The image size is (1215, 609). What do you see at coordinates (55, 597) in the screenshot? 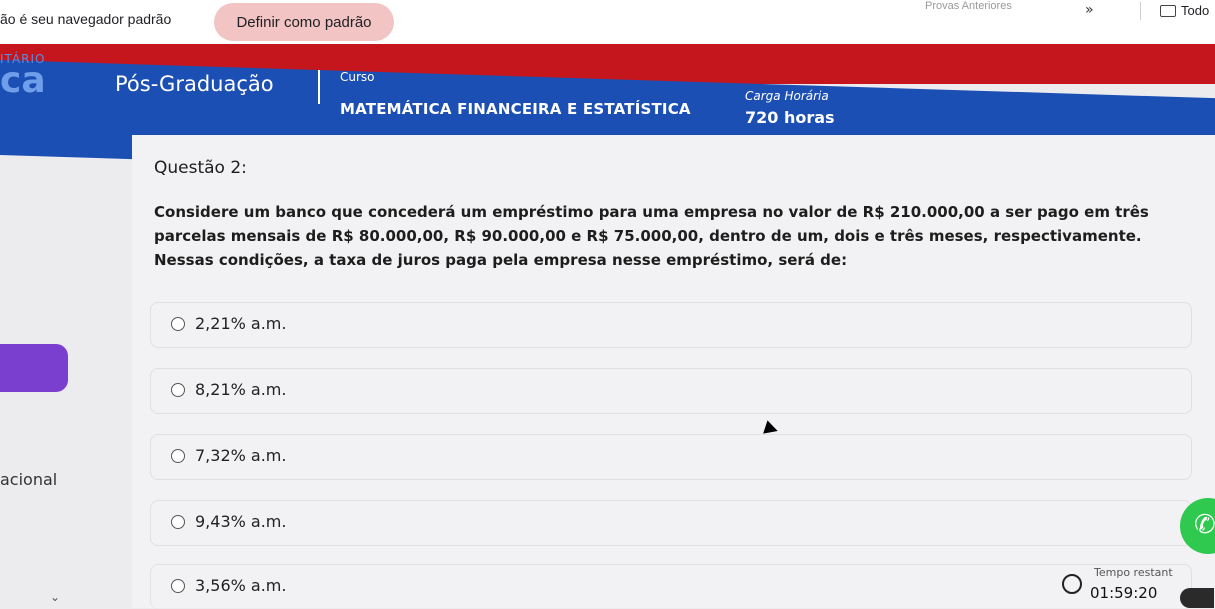
I see `chevron-down-icon: ⌄` at bounding box center [55, 597].